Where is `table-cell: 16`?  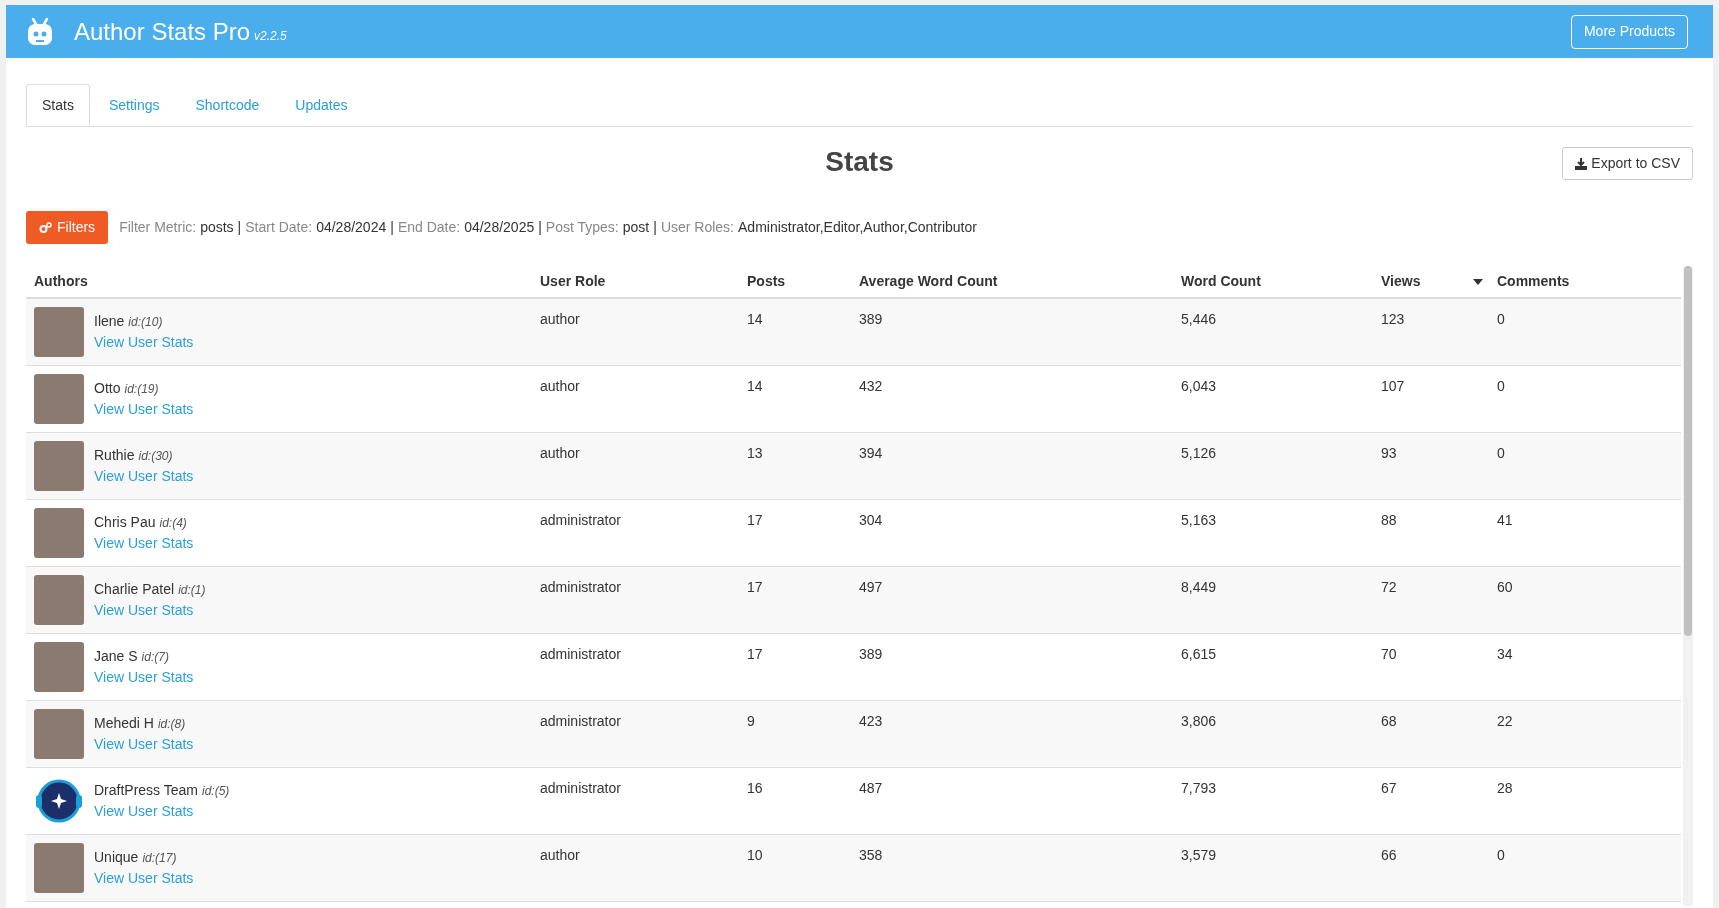 table-cell: 16 is located at coordinates (755, 788).